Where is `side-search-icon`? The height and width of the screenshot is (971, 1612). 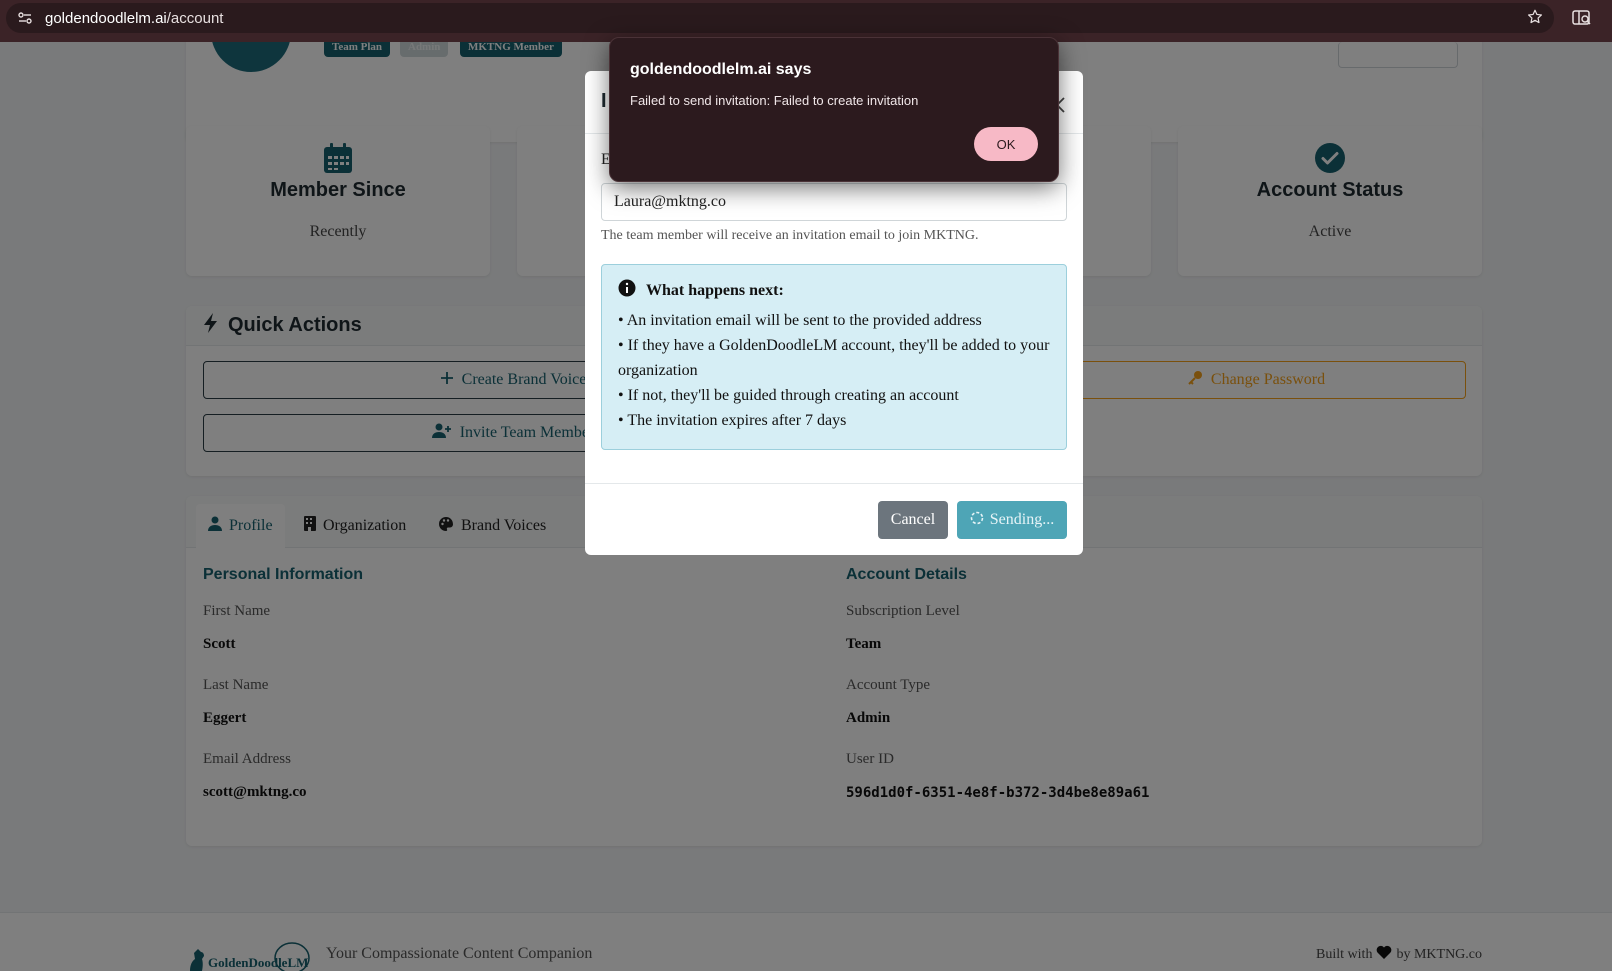 side-search-icon is located at coordinates (1582, 20).